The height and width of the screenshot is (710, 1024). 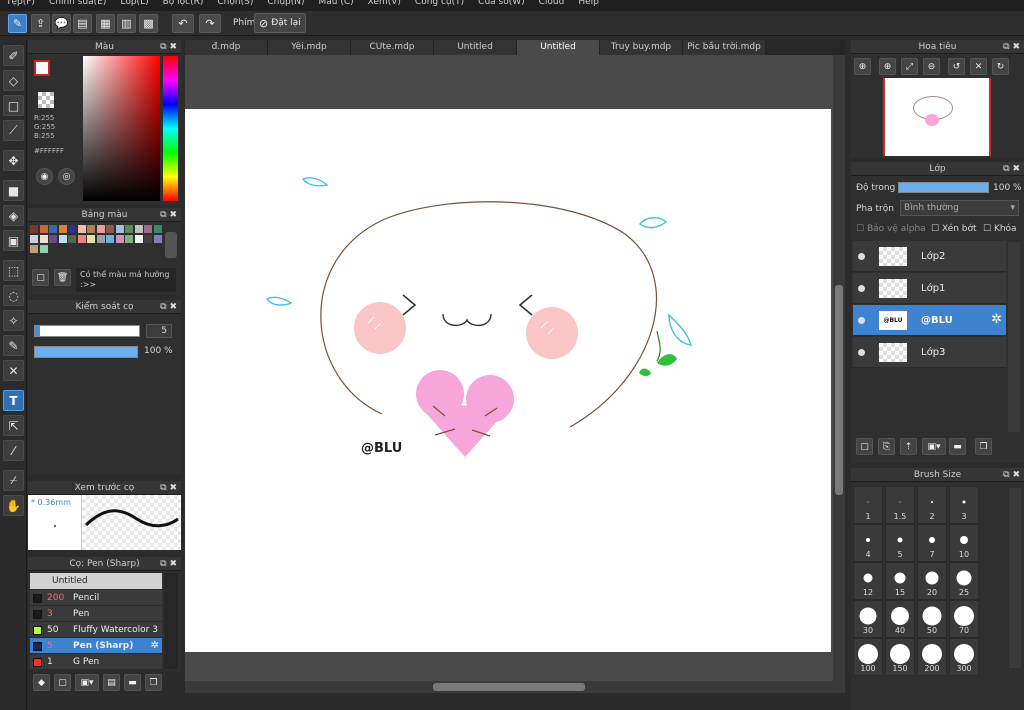 What do you see at coordinates (956, 66) in the screenshot?
I see `rotate-left-icon: ↺` at bounding box center [956, 66].